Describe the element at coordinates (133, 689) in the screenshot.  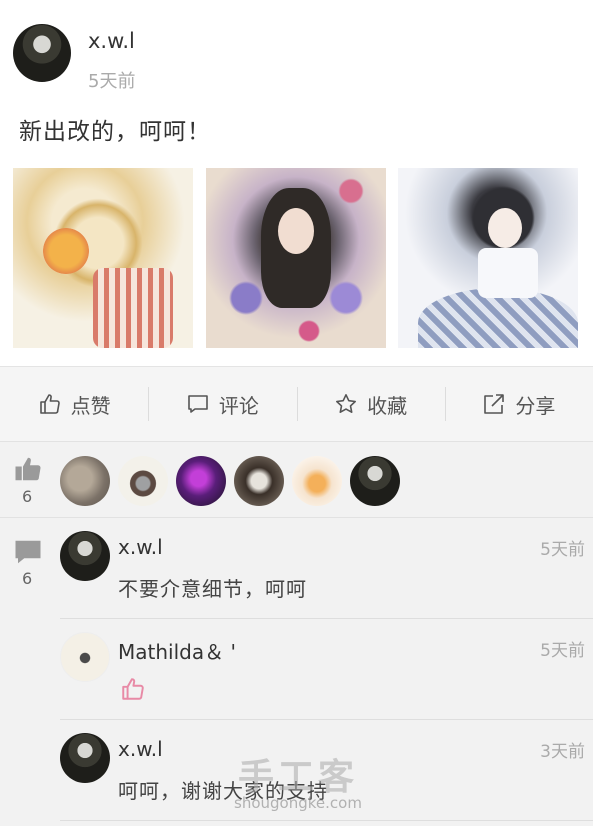
I see `pink-thumbs-up-icon` at that location.